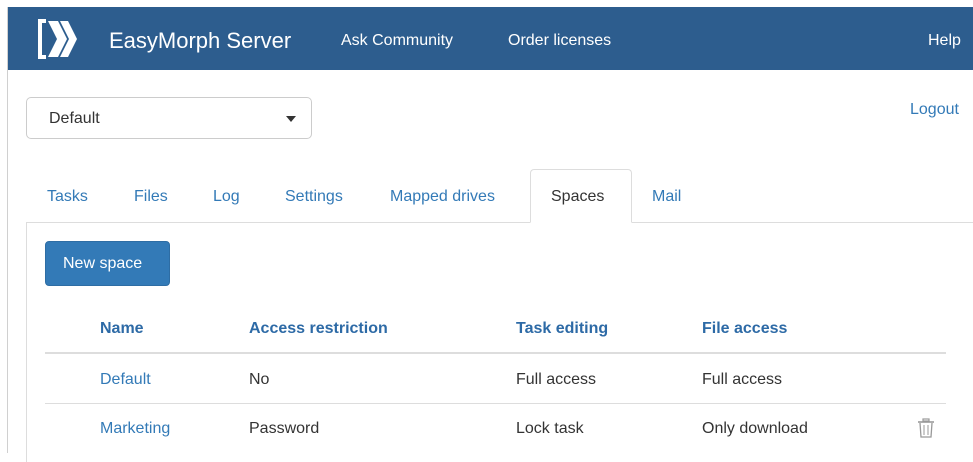 The height and width of the screenshot is (462, 973). I want to click on new-space-button: New space, so click(107, 263).